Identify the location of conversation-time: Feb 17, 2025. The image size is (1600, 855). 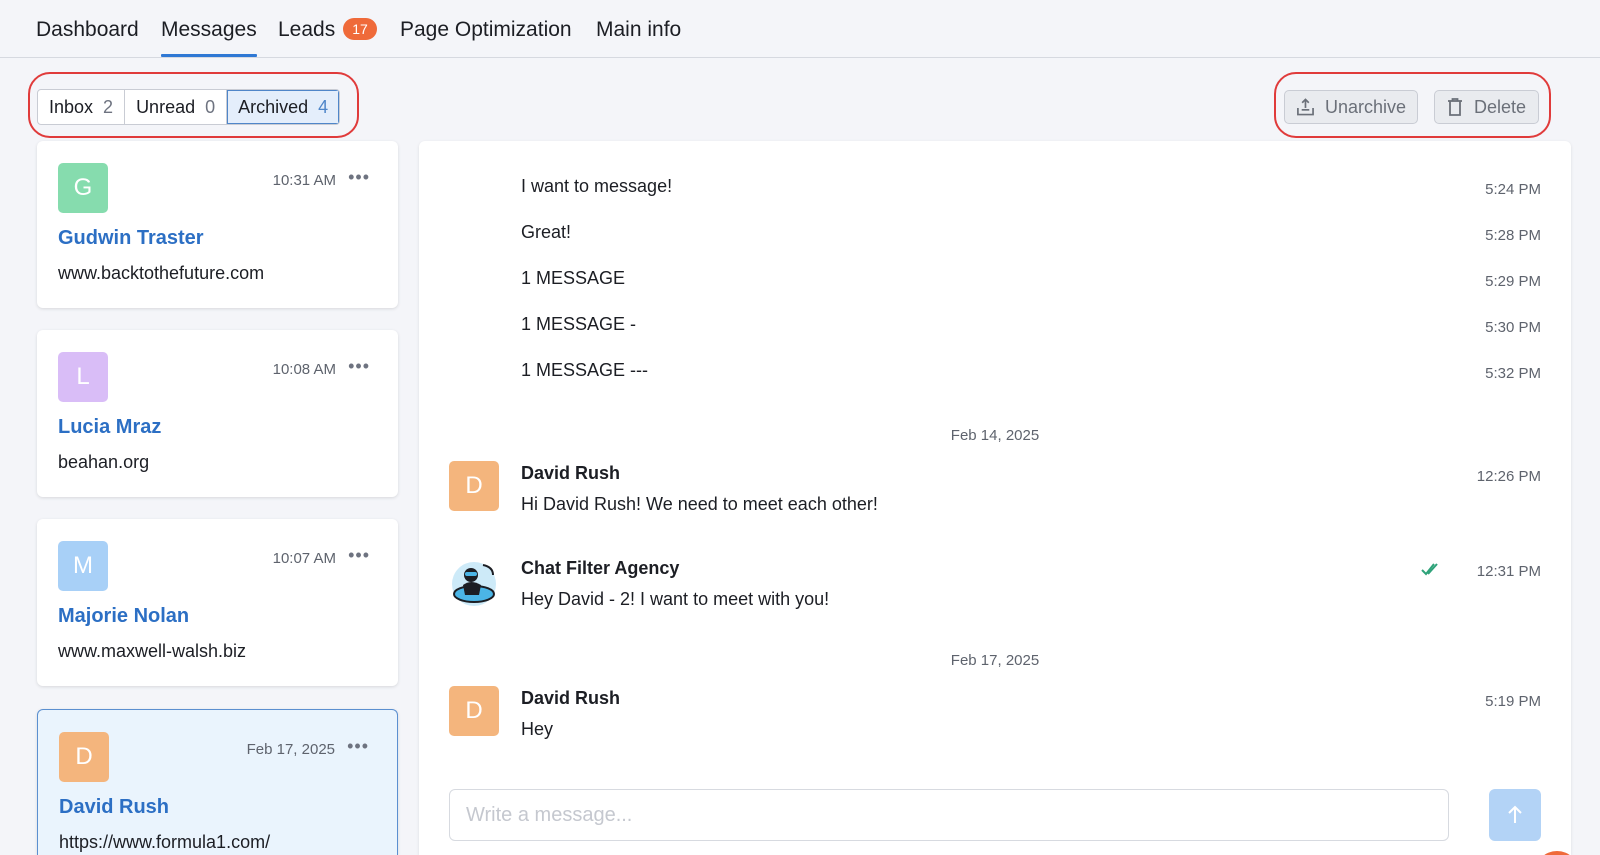
(290, 749).